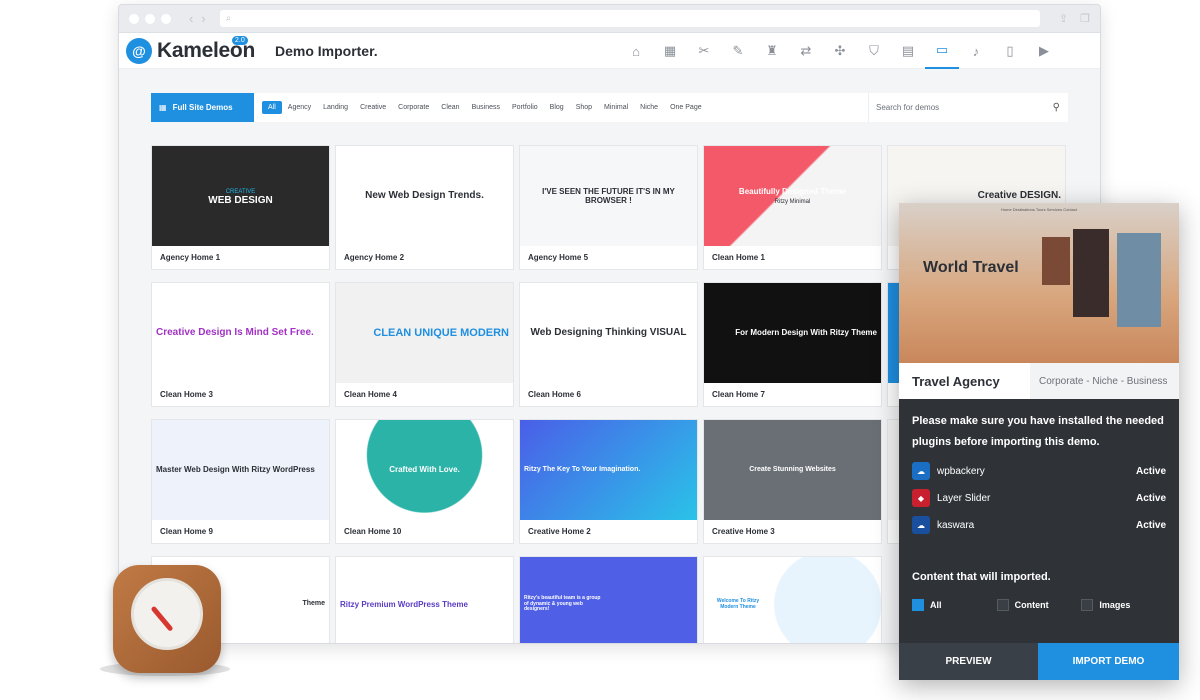 This screenshot has height=700, width=1200. What do you see at coordinates (166, 18) in the screenshot?
I see `maximize-dot` at bounding box center [166, 18].